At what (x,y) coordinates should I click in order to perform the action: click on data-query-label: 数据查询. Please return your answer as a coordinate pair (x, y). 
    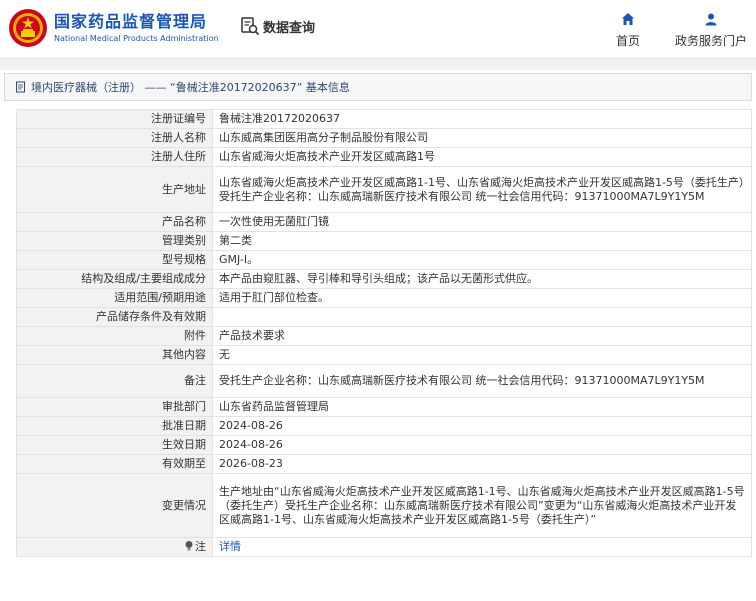
    Looking at the image, I should click on (289, 28).